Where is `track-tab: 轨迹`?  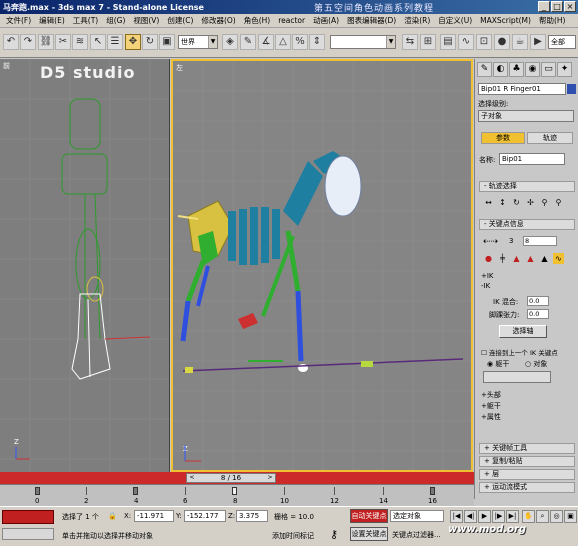
track-tab: 轨迹 is located at coordinates (550, 138).